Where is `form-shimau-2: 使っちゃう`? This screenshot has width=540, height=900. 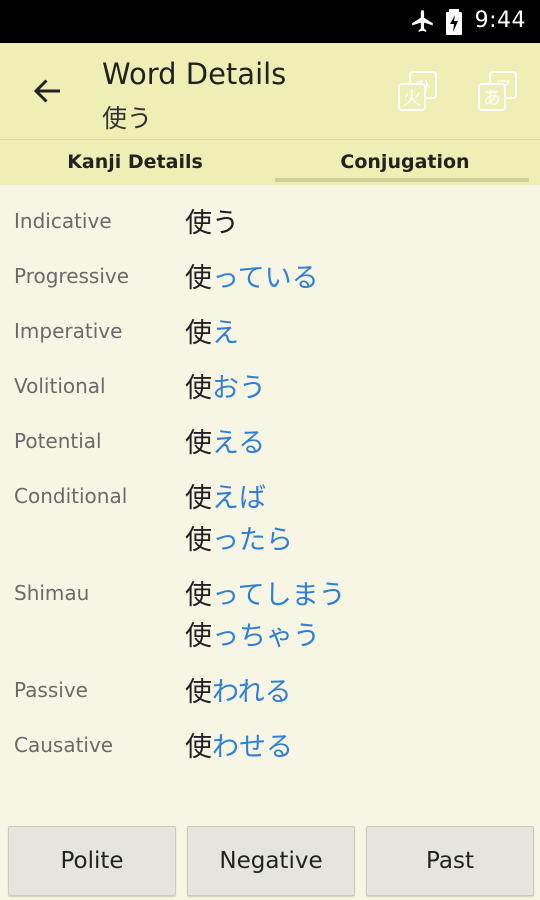
form-shimau-2: 使っちゃう is located at coordinates (252, 633).